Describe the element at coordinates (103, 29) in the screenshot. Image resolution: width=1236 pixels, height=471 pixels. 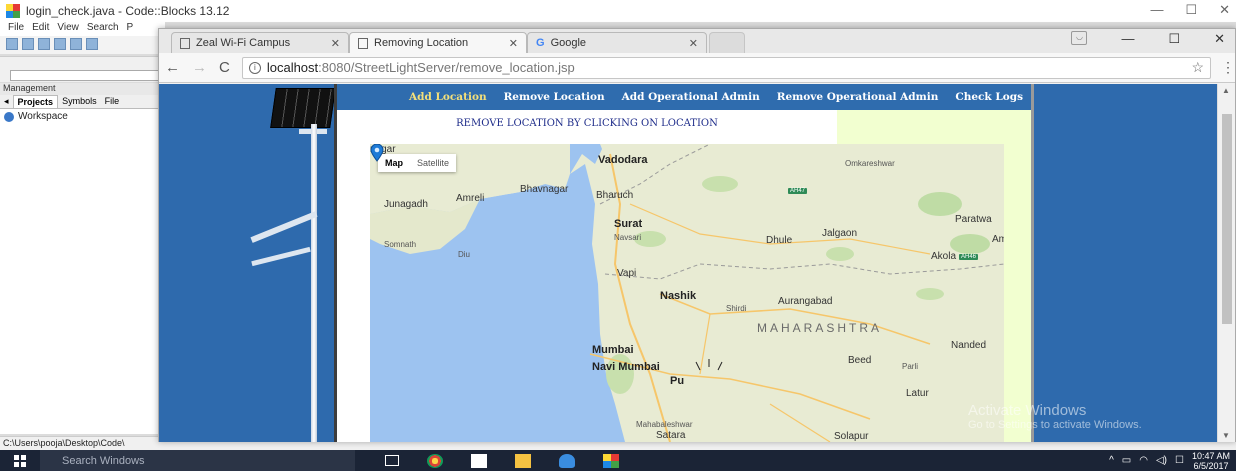
I see `menu-search: Search` at that location.